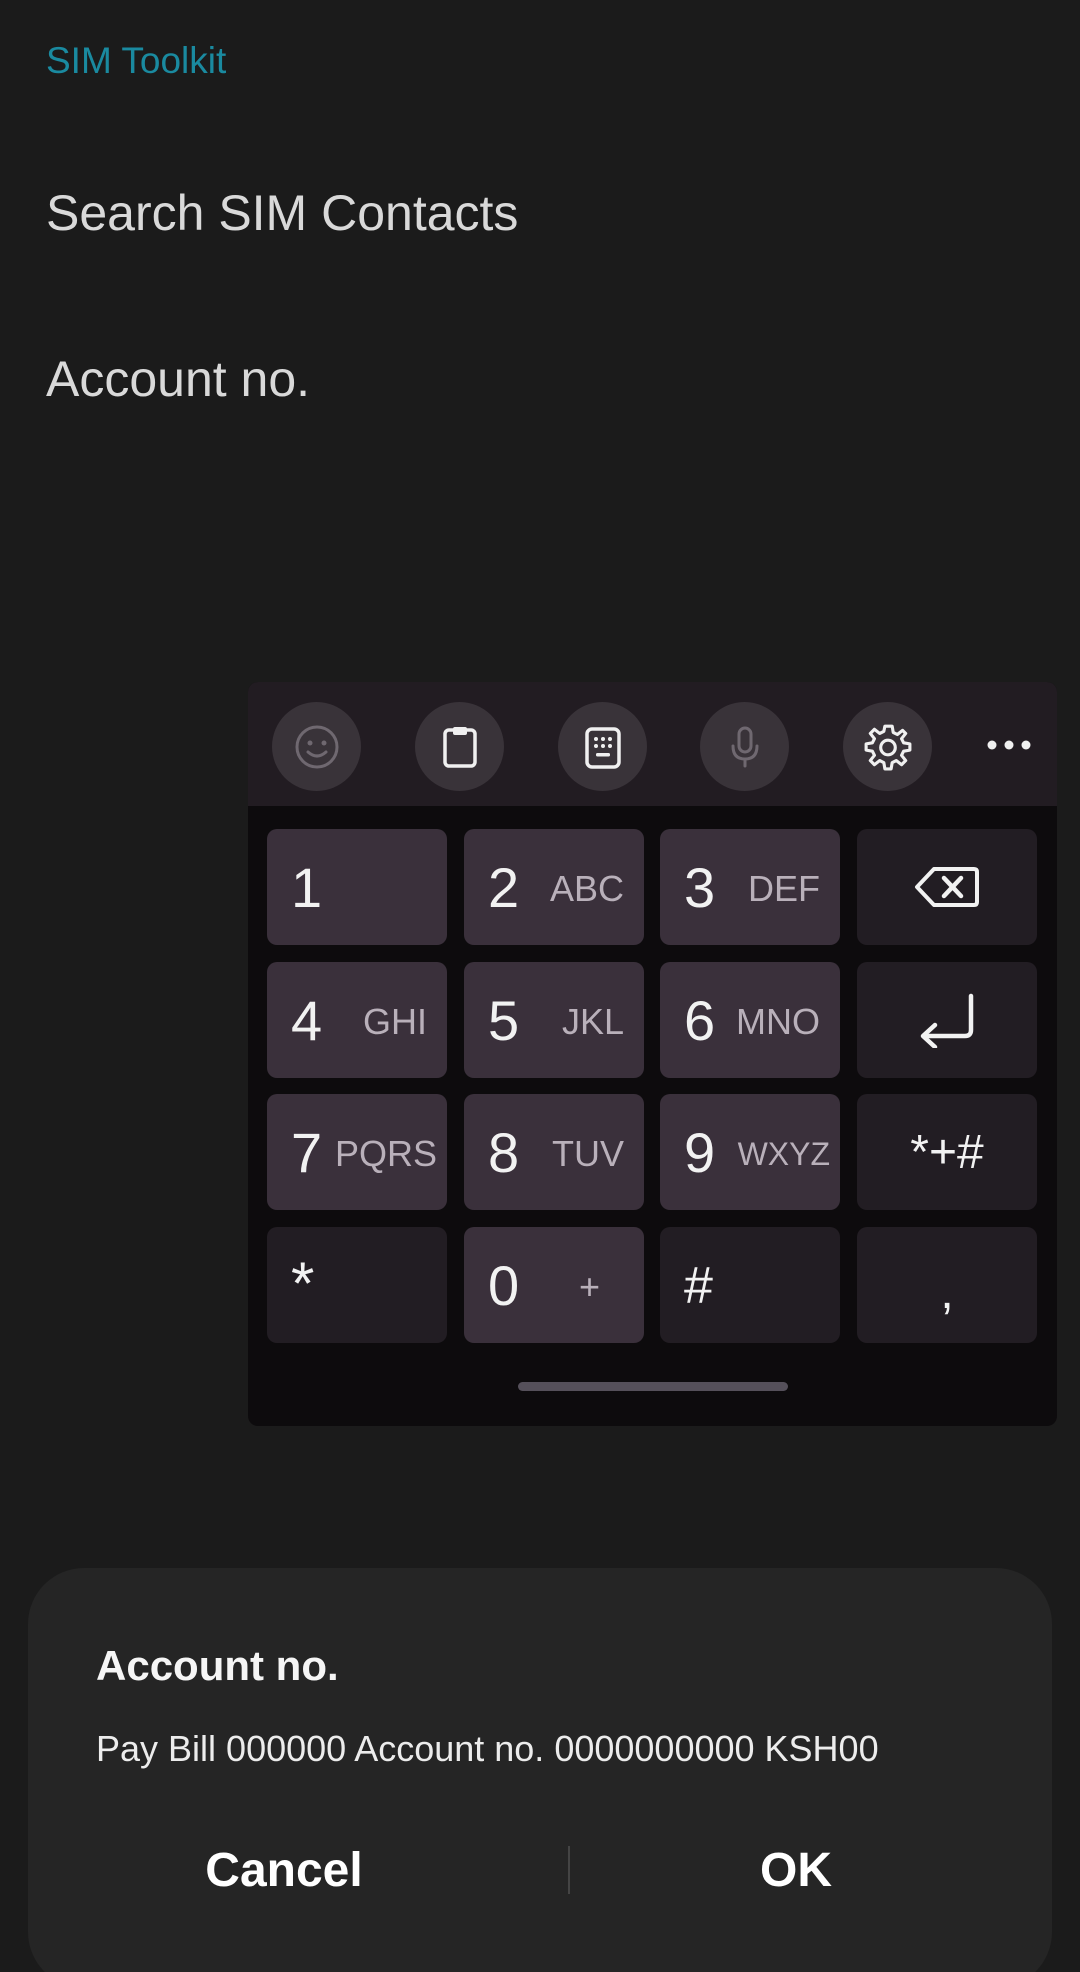 This screenshot has width=1080, height=1972. I want to click on enter-icon, so click(947, 1020).